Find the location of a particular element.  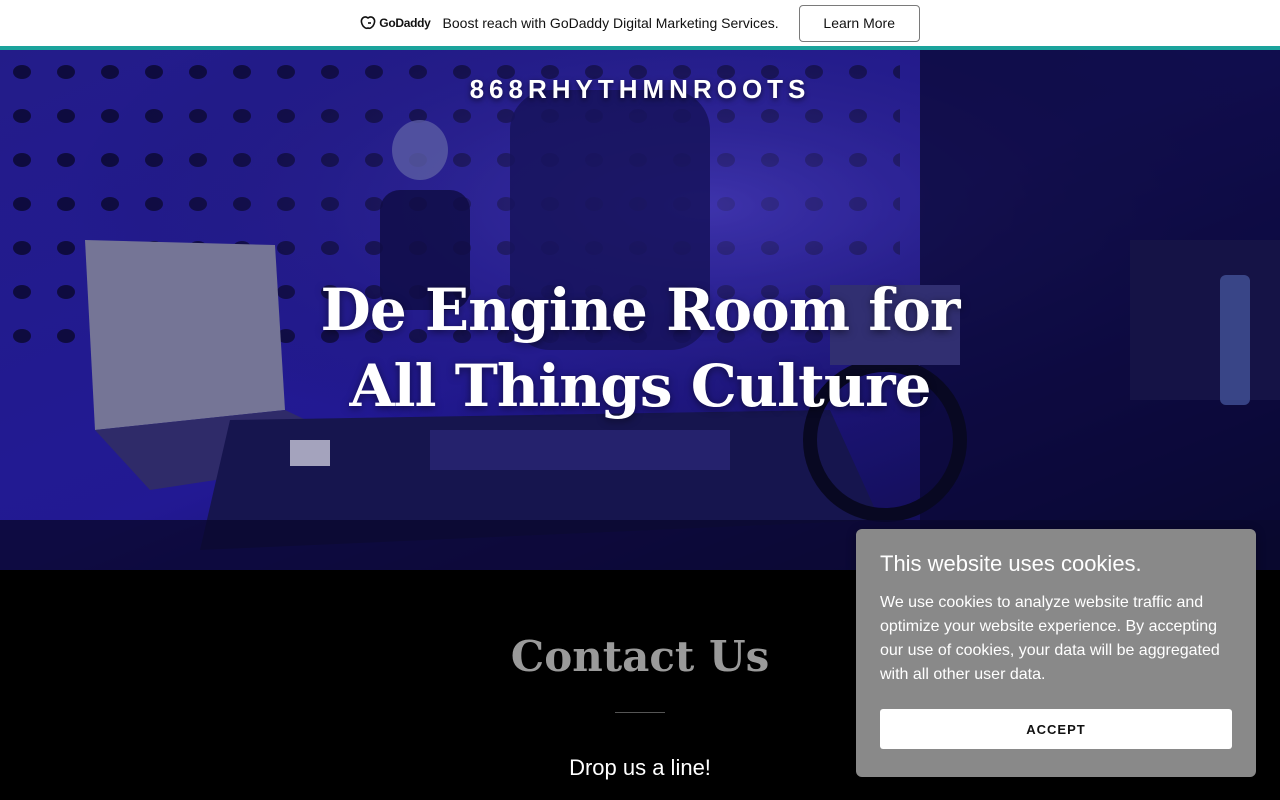

site-title: 868RHYTHMNROOTS is located at coordinates (640, 89).